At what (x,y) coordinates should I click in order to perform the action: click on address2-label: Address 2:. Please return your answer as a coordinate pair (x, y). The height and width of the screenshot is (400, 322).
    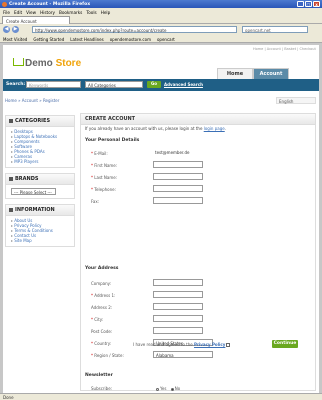
    Looking at the image, I should click on (102, 307).